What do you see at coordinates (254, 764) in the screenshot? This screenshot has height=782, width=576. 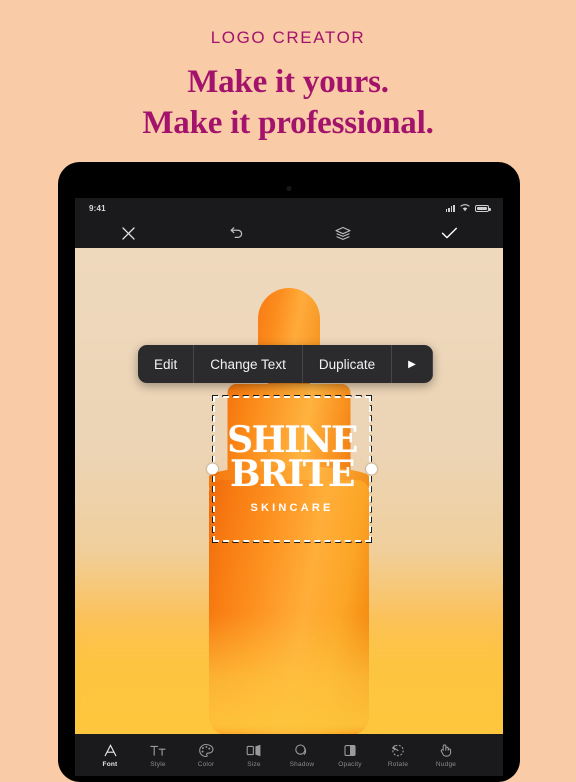 I see `tool-size-label: Size` at bounding box center [254, 764].